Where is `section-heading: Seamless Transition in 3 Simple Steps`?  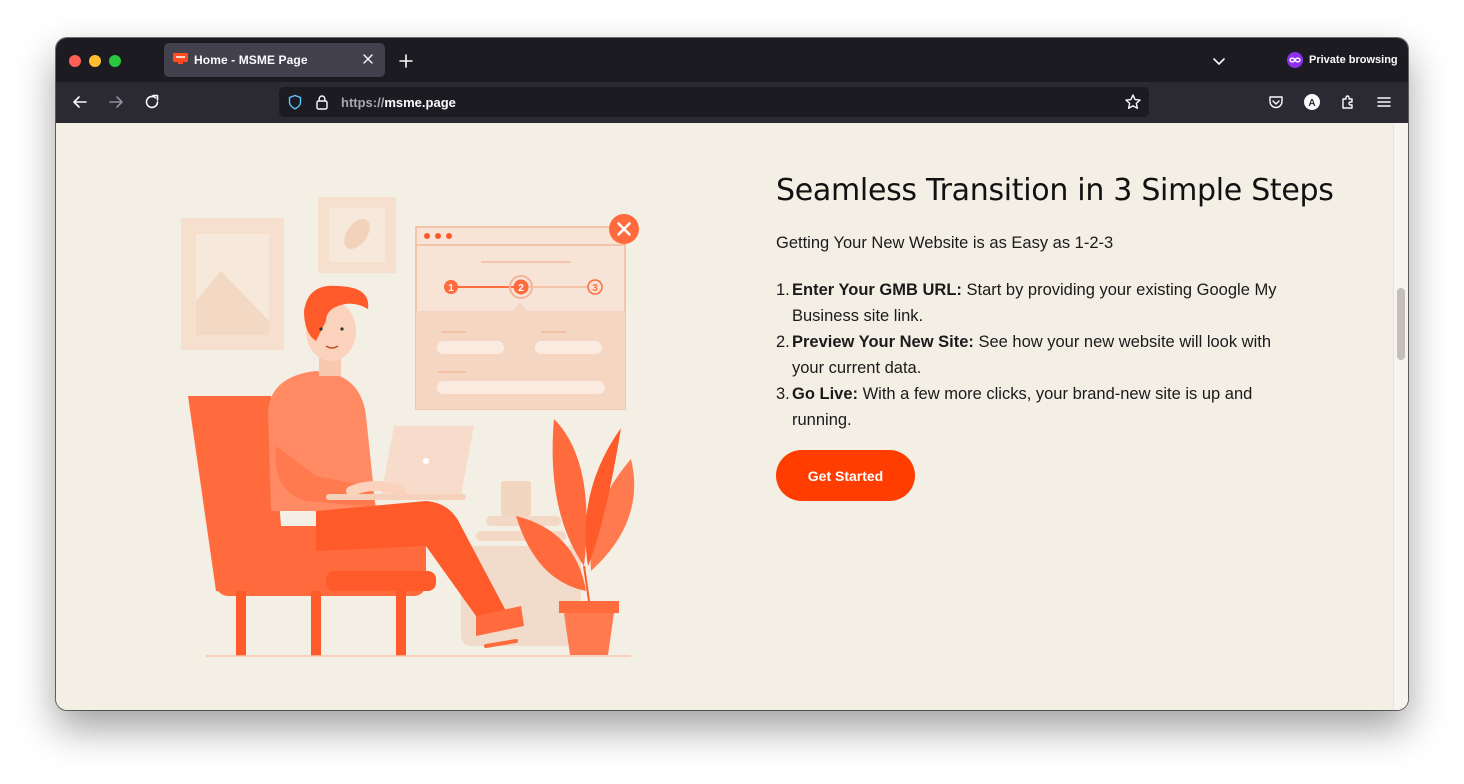
section-heading: Seamless Transition in 3 Simple Steps is located at coordinates (1055, 190).